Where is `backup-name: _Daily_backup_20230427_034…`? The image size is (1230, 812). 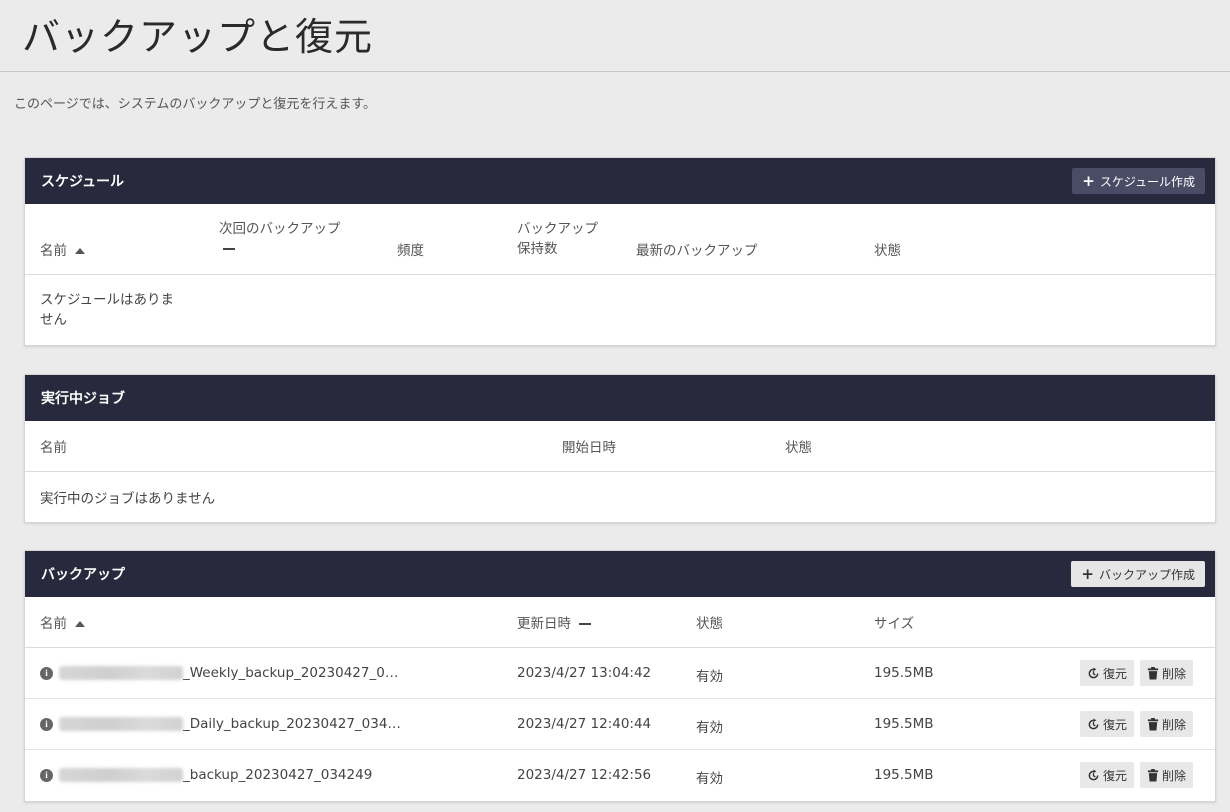
backup-name: _Daily_backup_20230427_034… is located at coordinates (292, 724).